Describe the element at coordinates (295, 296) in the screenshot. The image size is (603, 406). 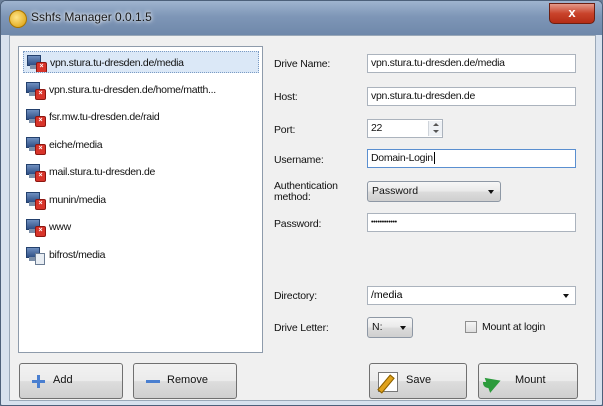
I see `directory-label: Directory:` at that location.